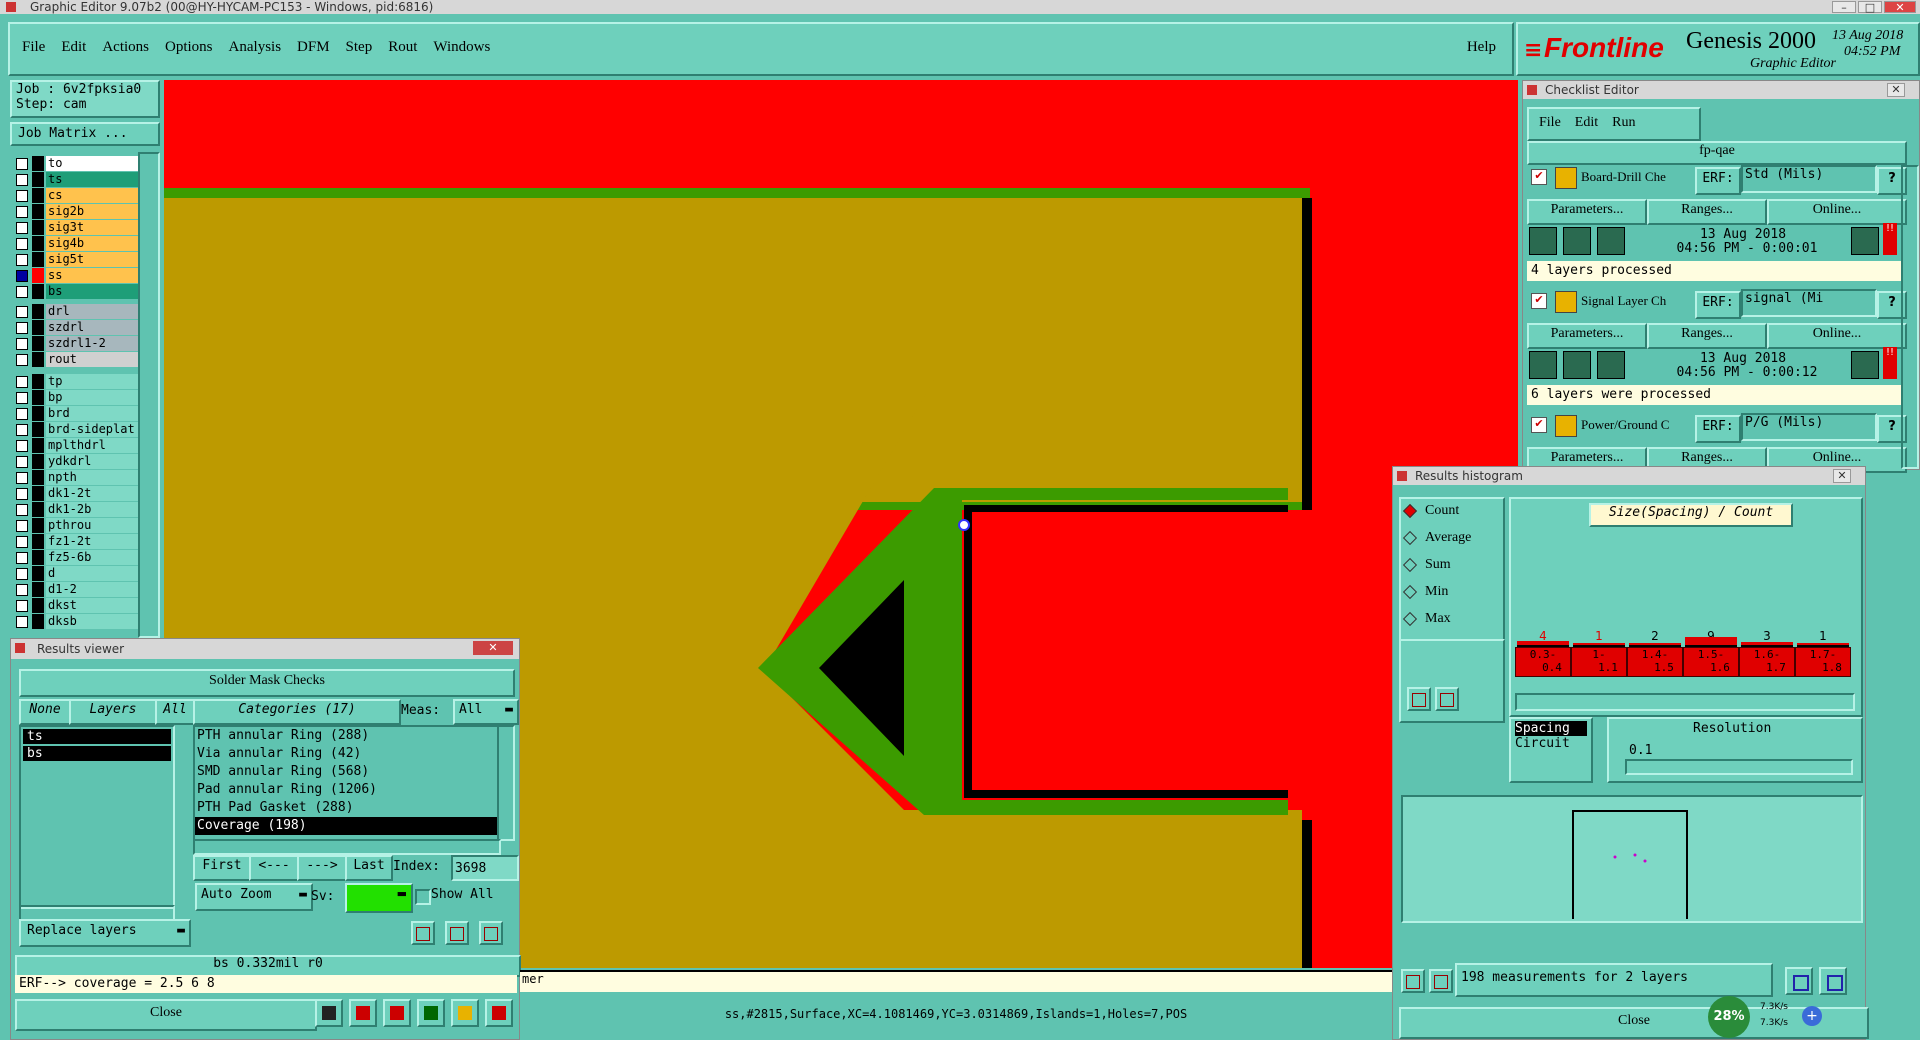 The width and height of the screenshot is (1920, 1040). Describe the element at coordinates (485, 868) in the screenshot. I see `index-field` at that location.